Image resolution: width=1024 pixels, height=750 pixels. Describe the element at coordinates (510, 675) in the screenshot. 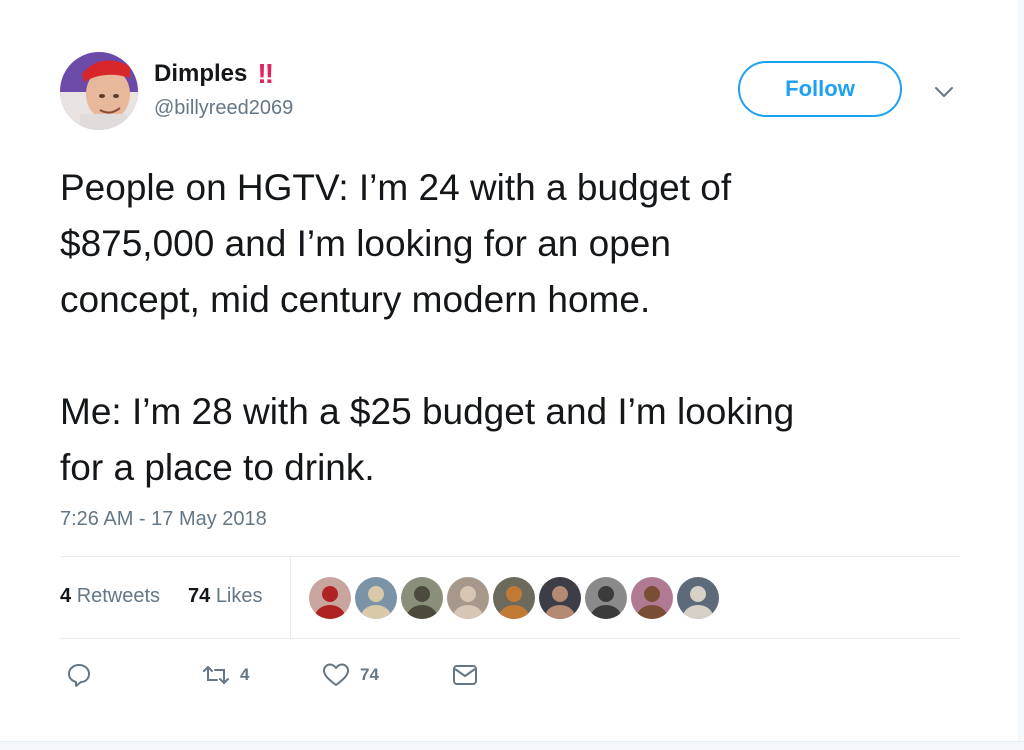

I see `tweet-actions: 4 74` at that location.